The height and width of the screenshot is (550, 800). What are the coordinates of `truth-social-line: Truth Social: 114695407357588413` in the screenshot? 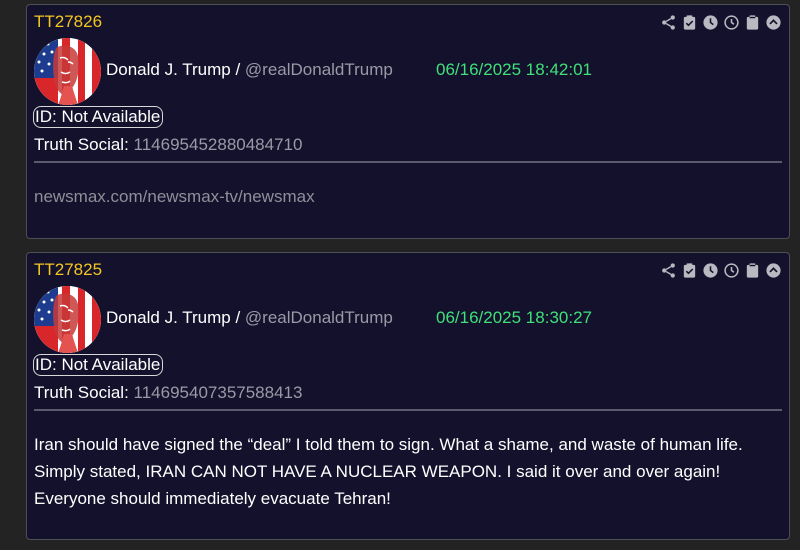 It's located at (168, 393).